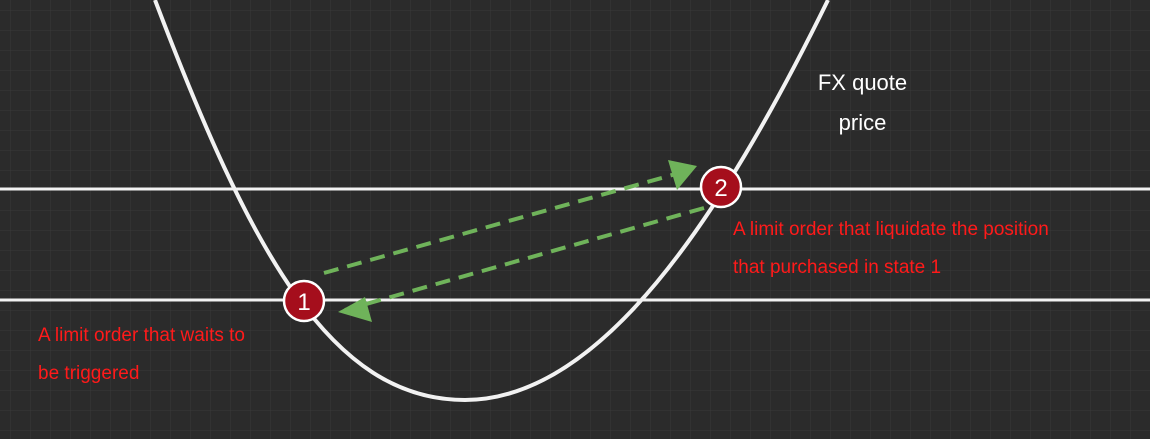 The width and height of the screenshot is (1150, 439). What do you see at coordinates (141, 355) in the screenshot?
I see `state1-annotation: A limit order that waits to be triggered` at bounding box center [141, 355].